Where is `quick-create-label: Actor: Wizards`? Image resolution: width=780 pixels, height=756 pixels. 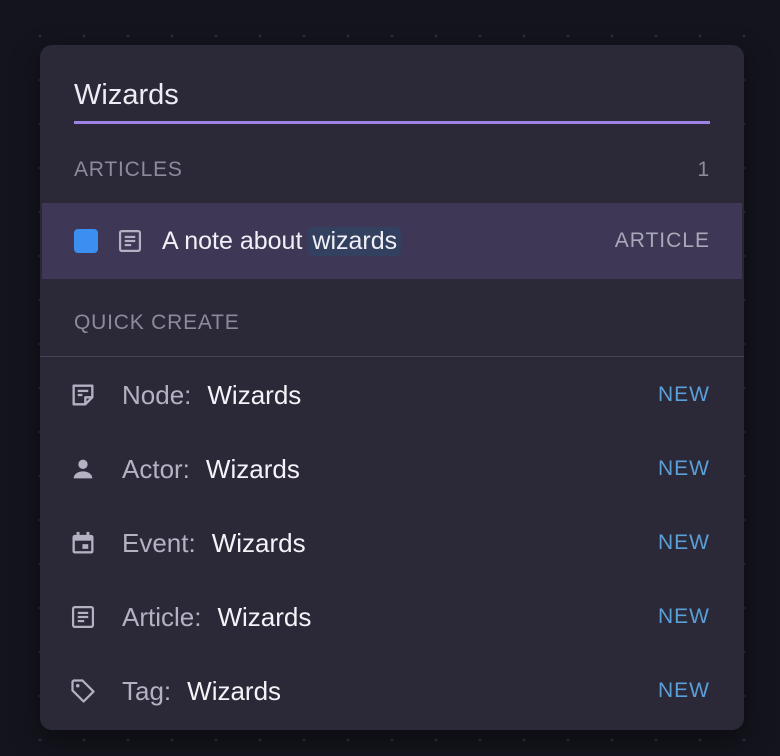 quick-create-label: Actor: Wizards is located at coordinates (211, 469).